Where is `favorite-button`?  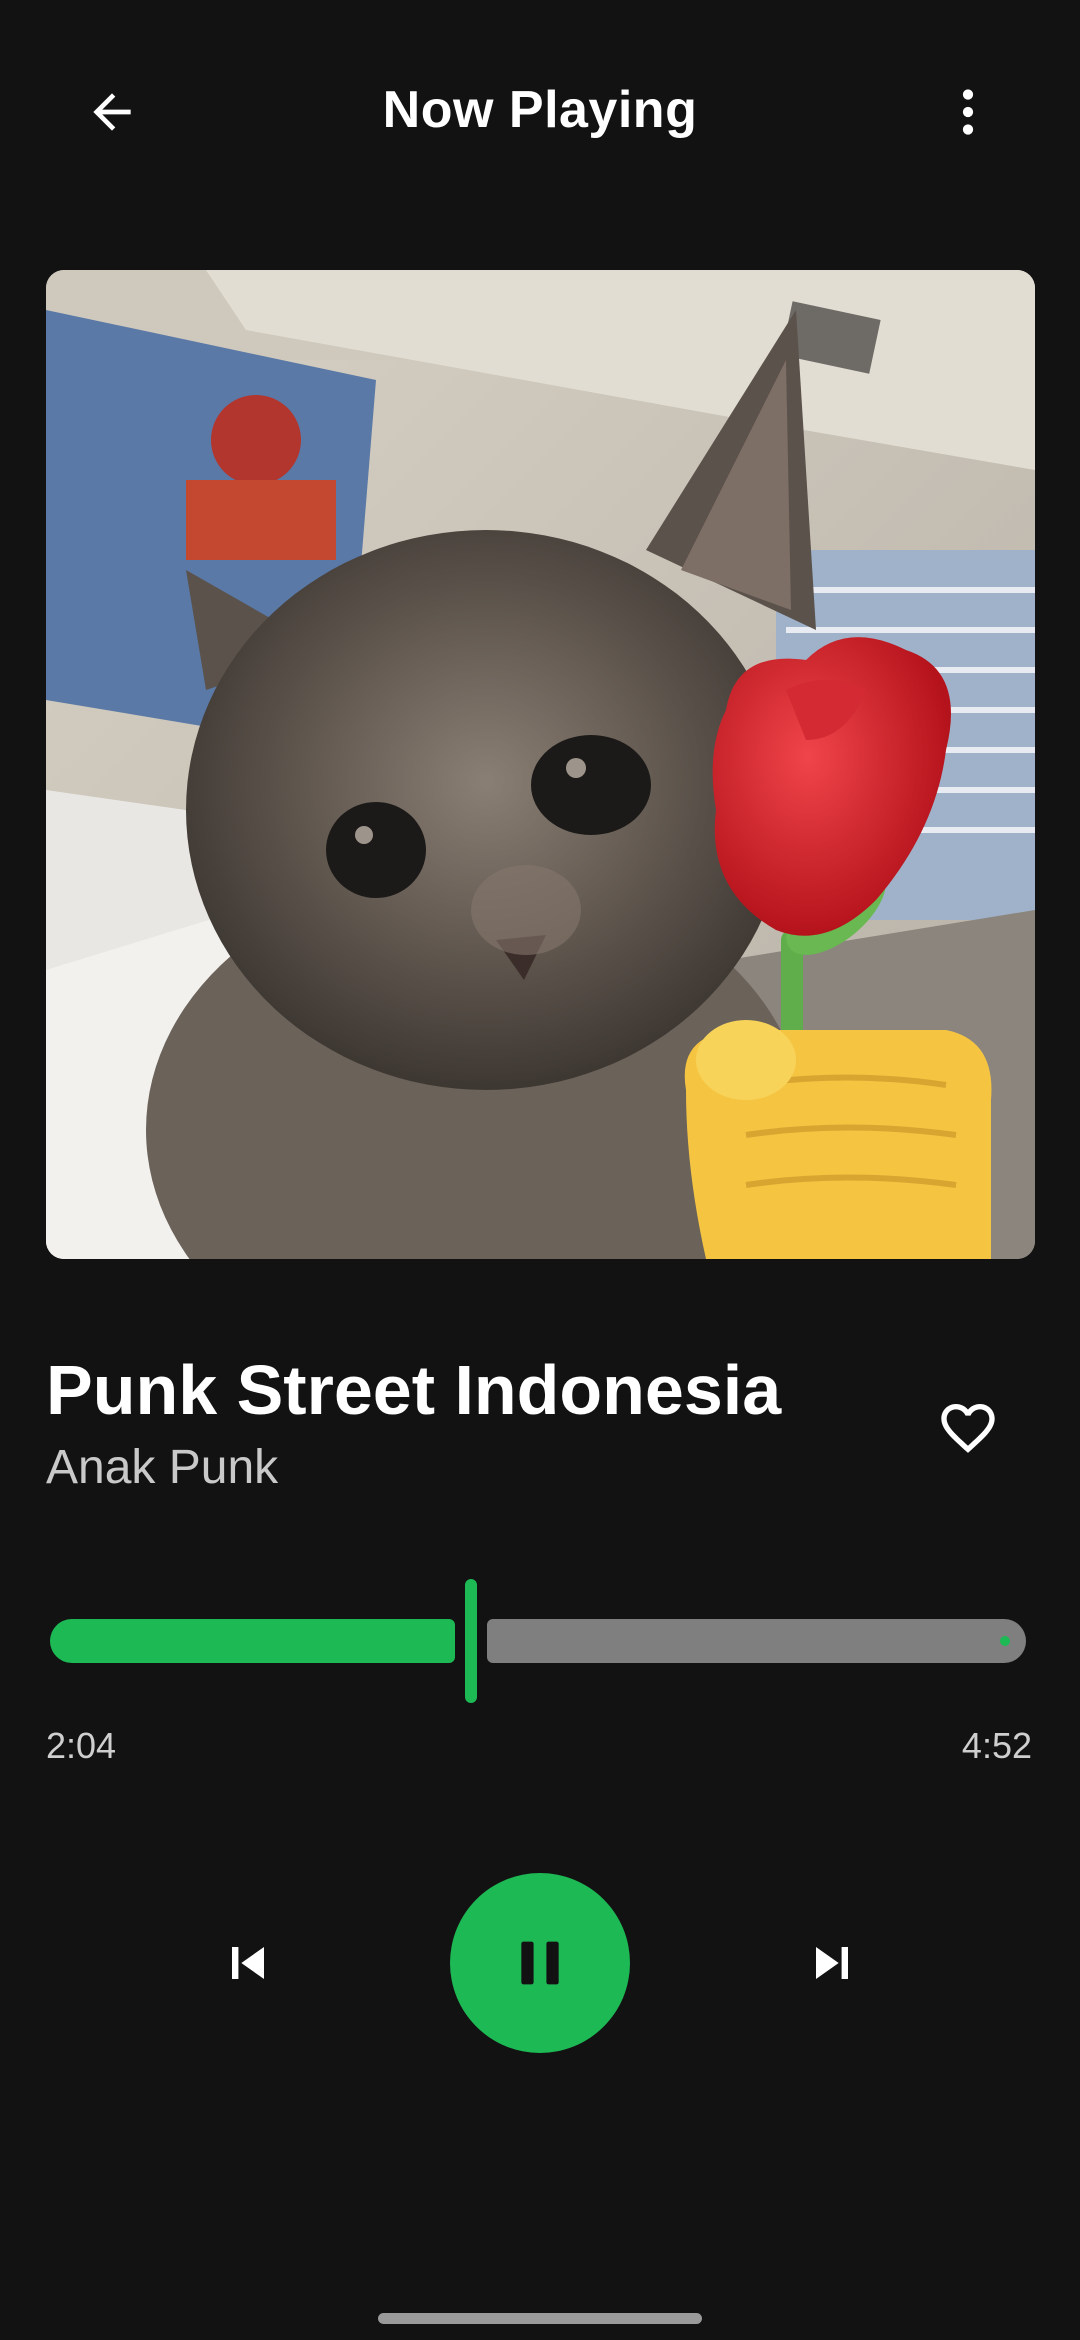 favorite-button is located at coordinates (968, 1428).